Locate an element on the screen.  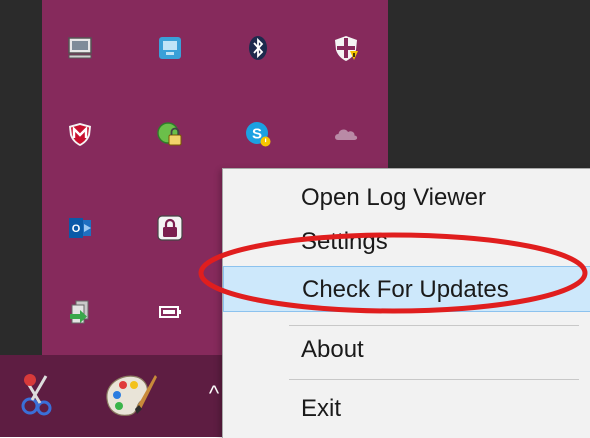
network-manager-icon is located at coordinates (170, 48).